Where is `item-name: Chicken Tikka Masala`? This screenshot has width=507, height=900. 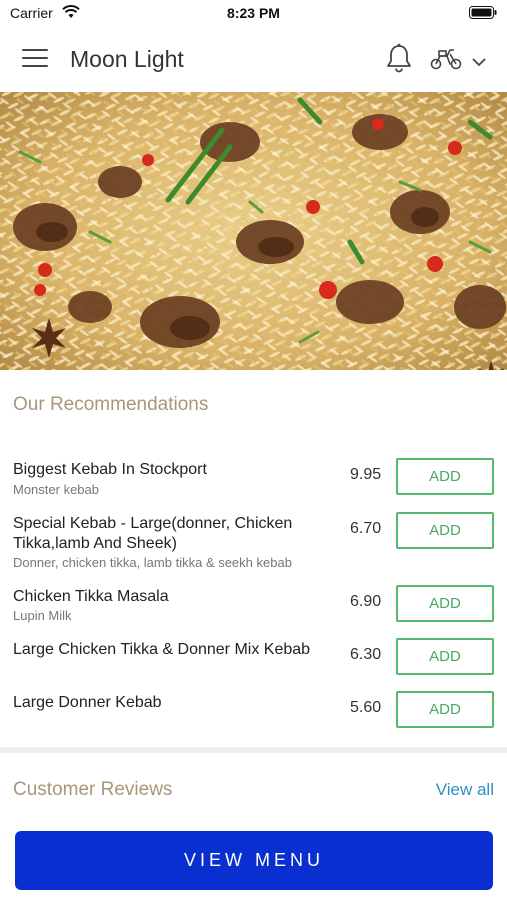 item-name: Chicken Tikka Masala is located at coordinates (91, 596).